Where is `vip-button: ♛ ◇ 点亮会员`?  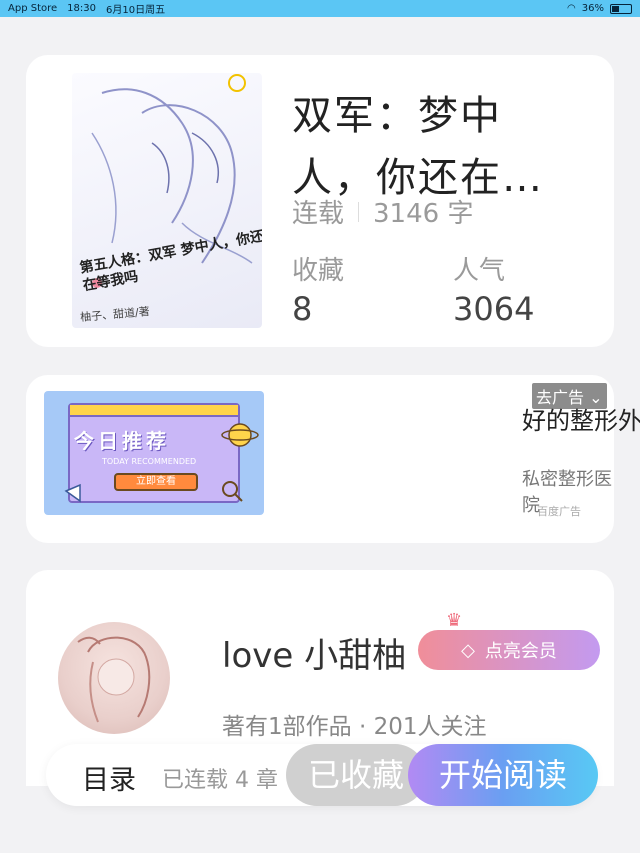
vip-button: ♛ ◇ 点亮会员 is located at coordinates (509, 640).